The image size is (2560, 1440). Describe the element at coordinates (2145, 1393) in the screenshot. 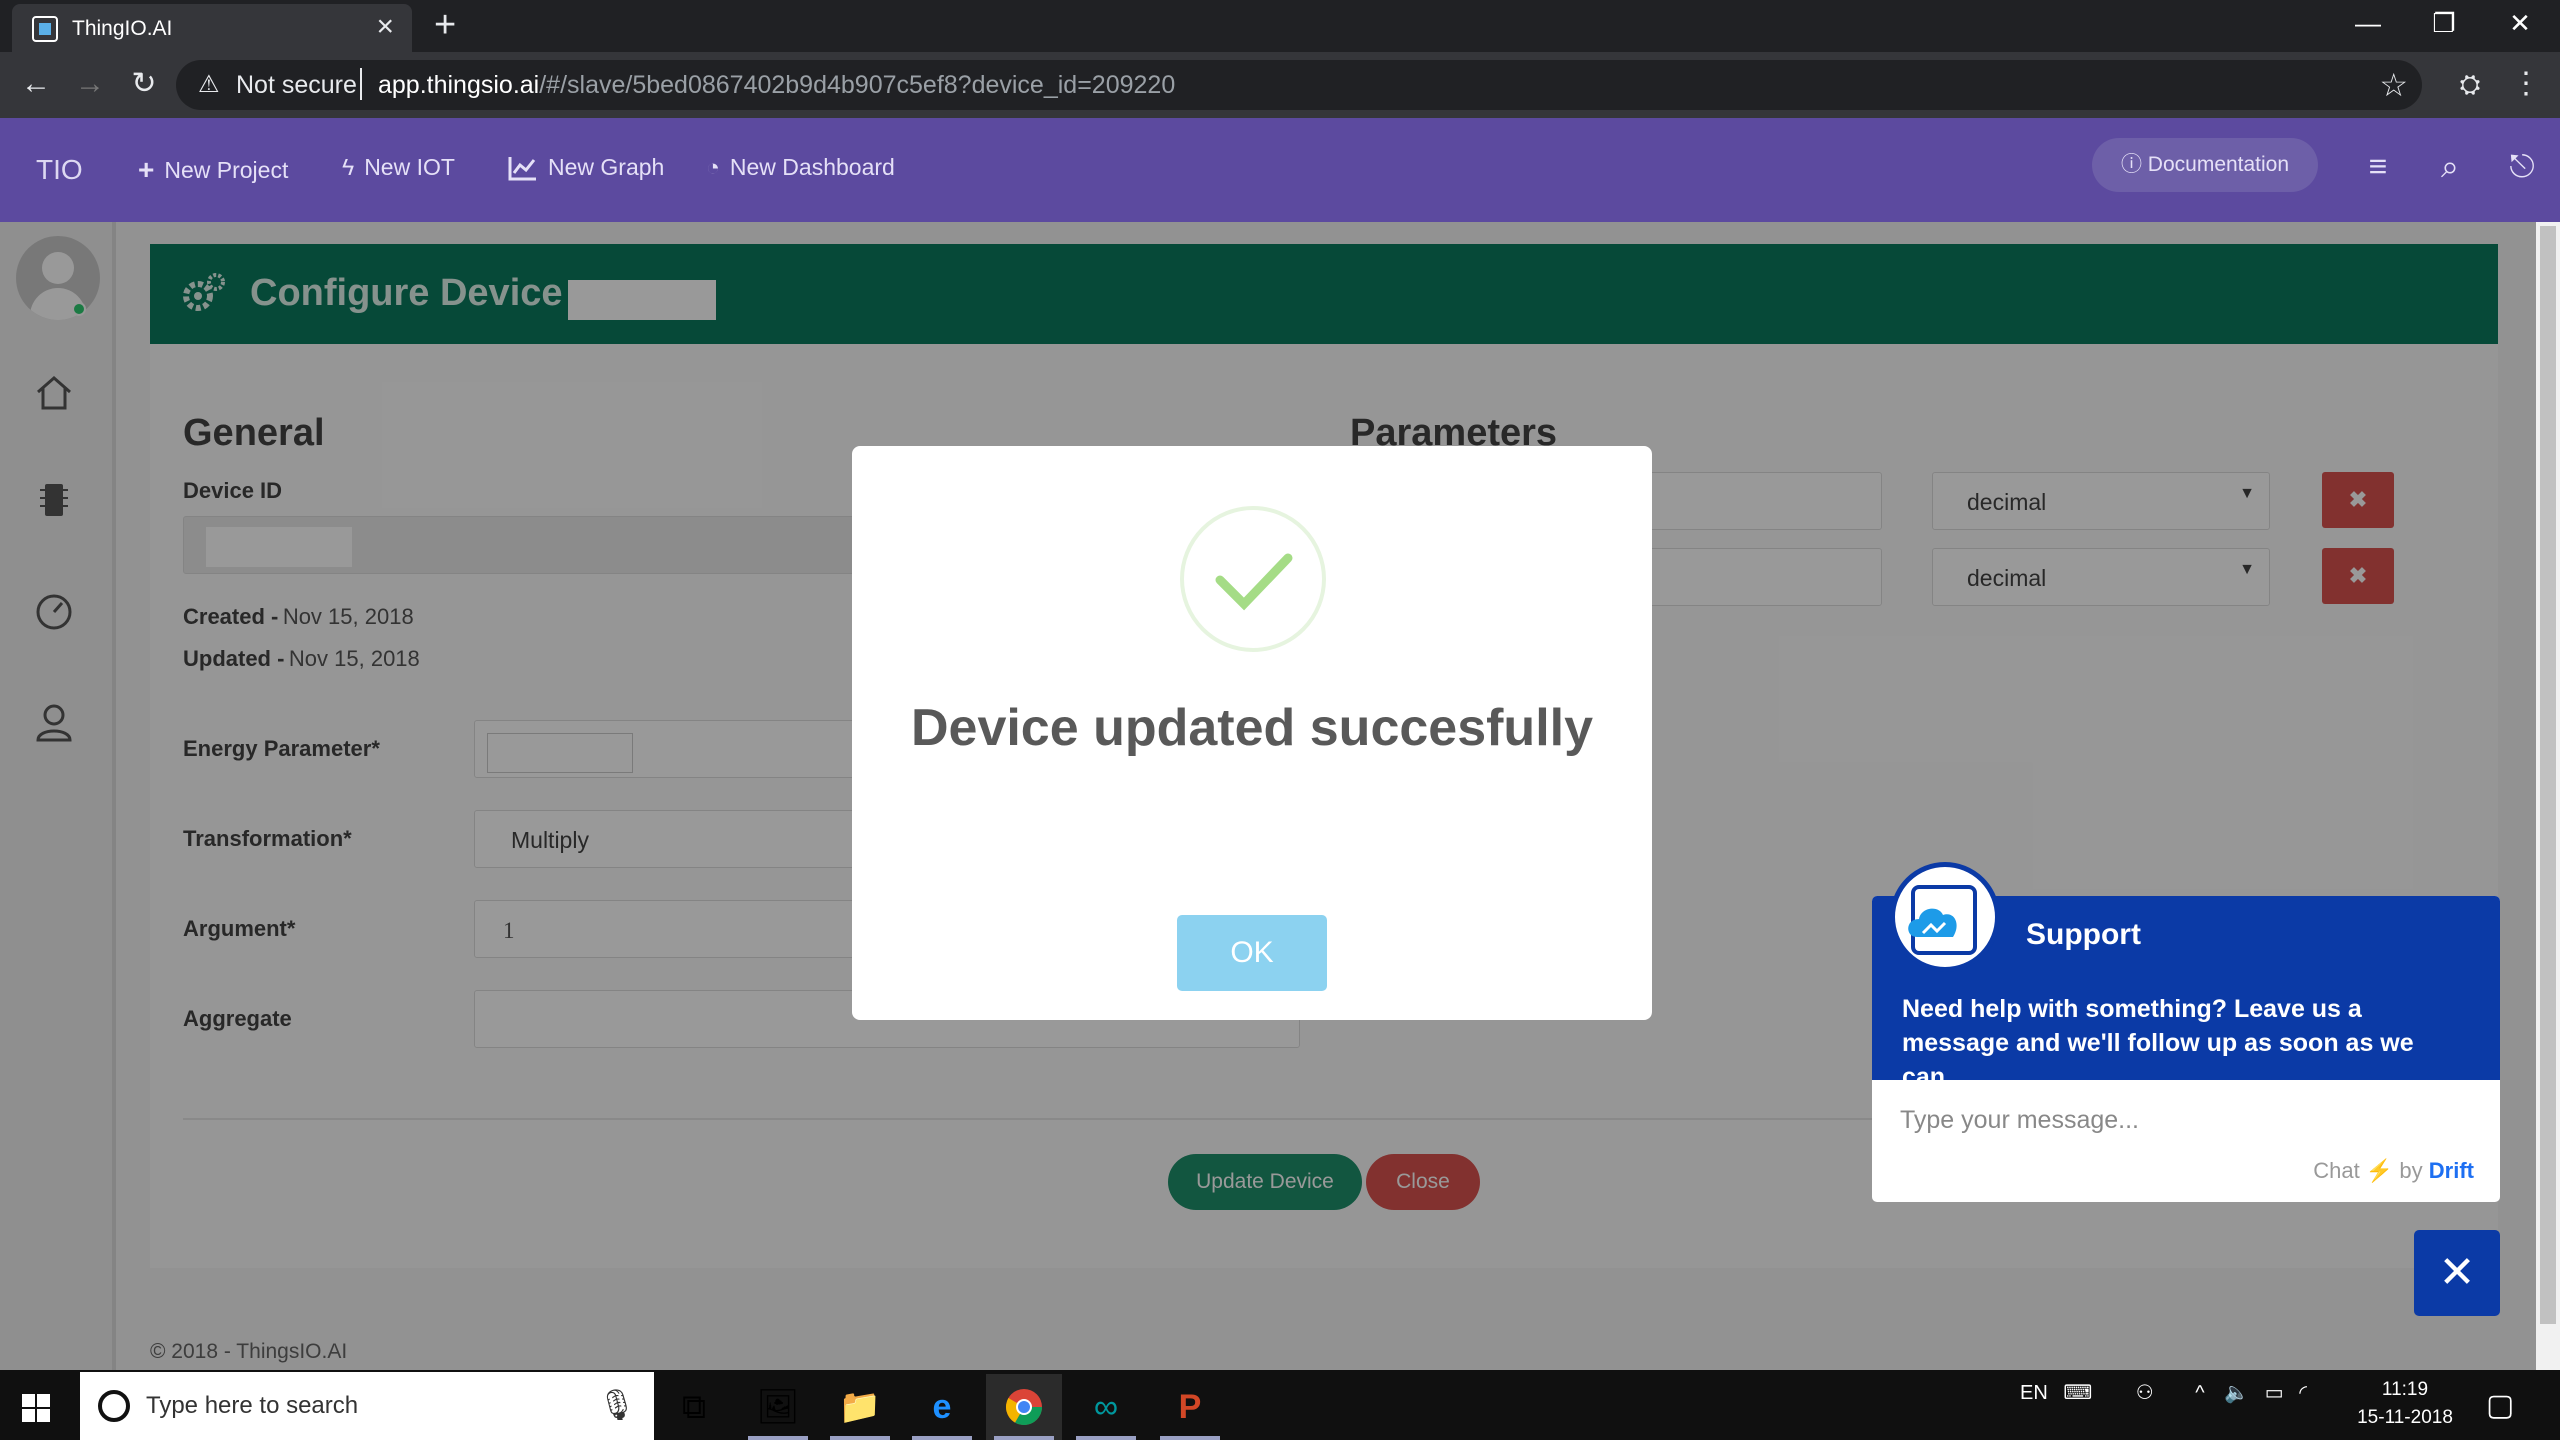

I see `people-icon: ⚇` at that location.